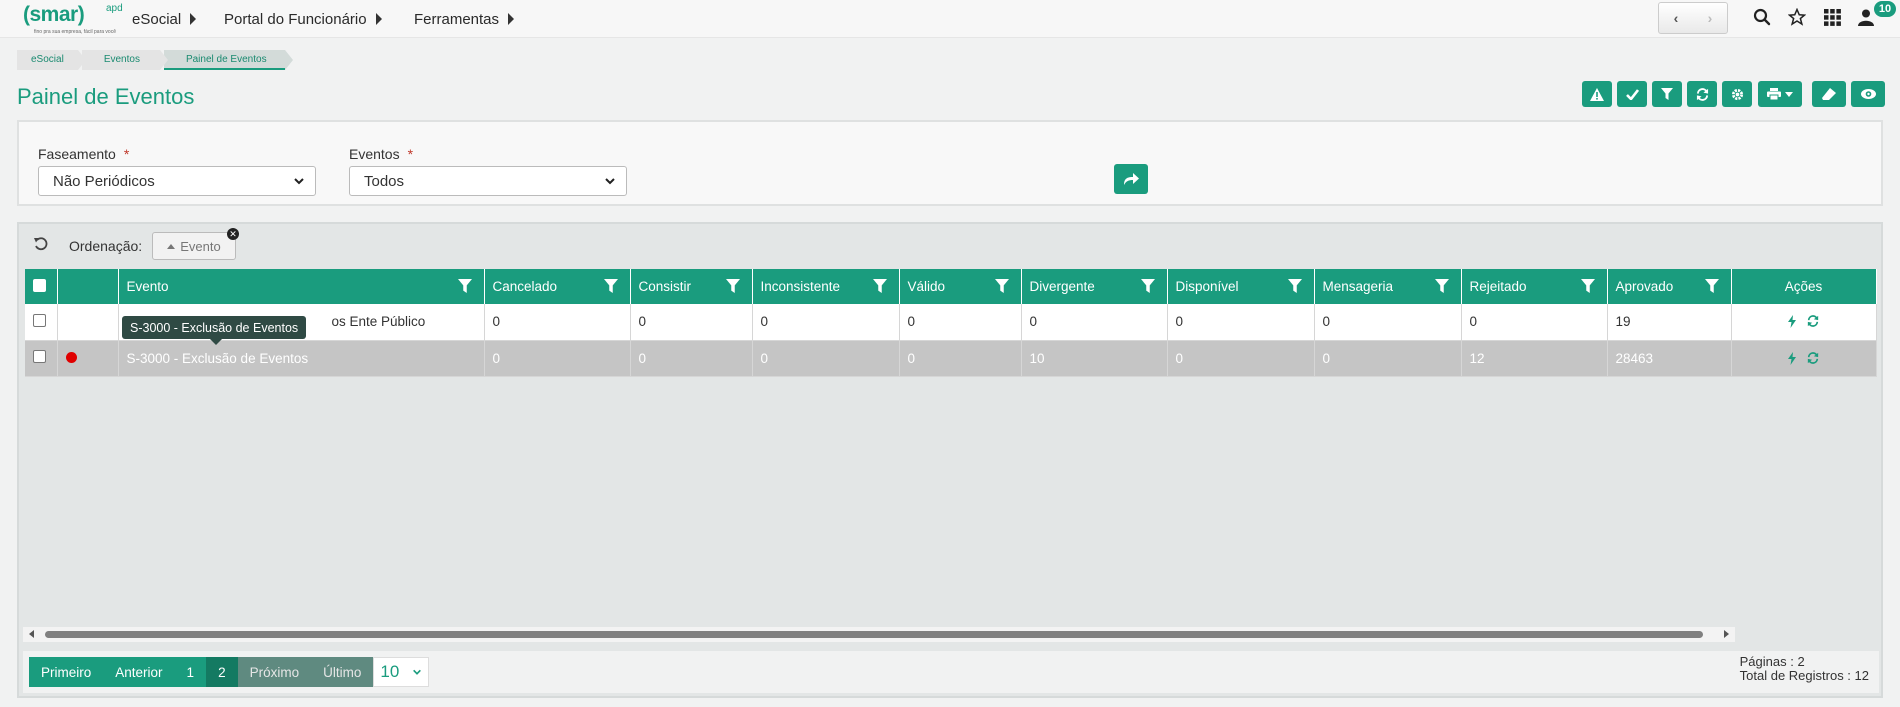  Describe the element at coordinates (41, 245) in the screenshot. I see `undo-icon` at that location.